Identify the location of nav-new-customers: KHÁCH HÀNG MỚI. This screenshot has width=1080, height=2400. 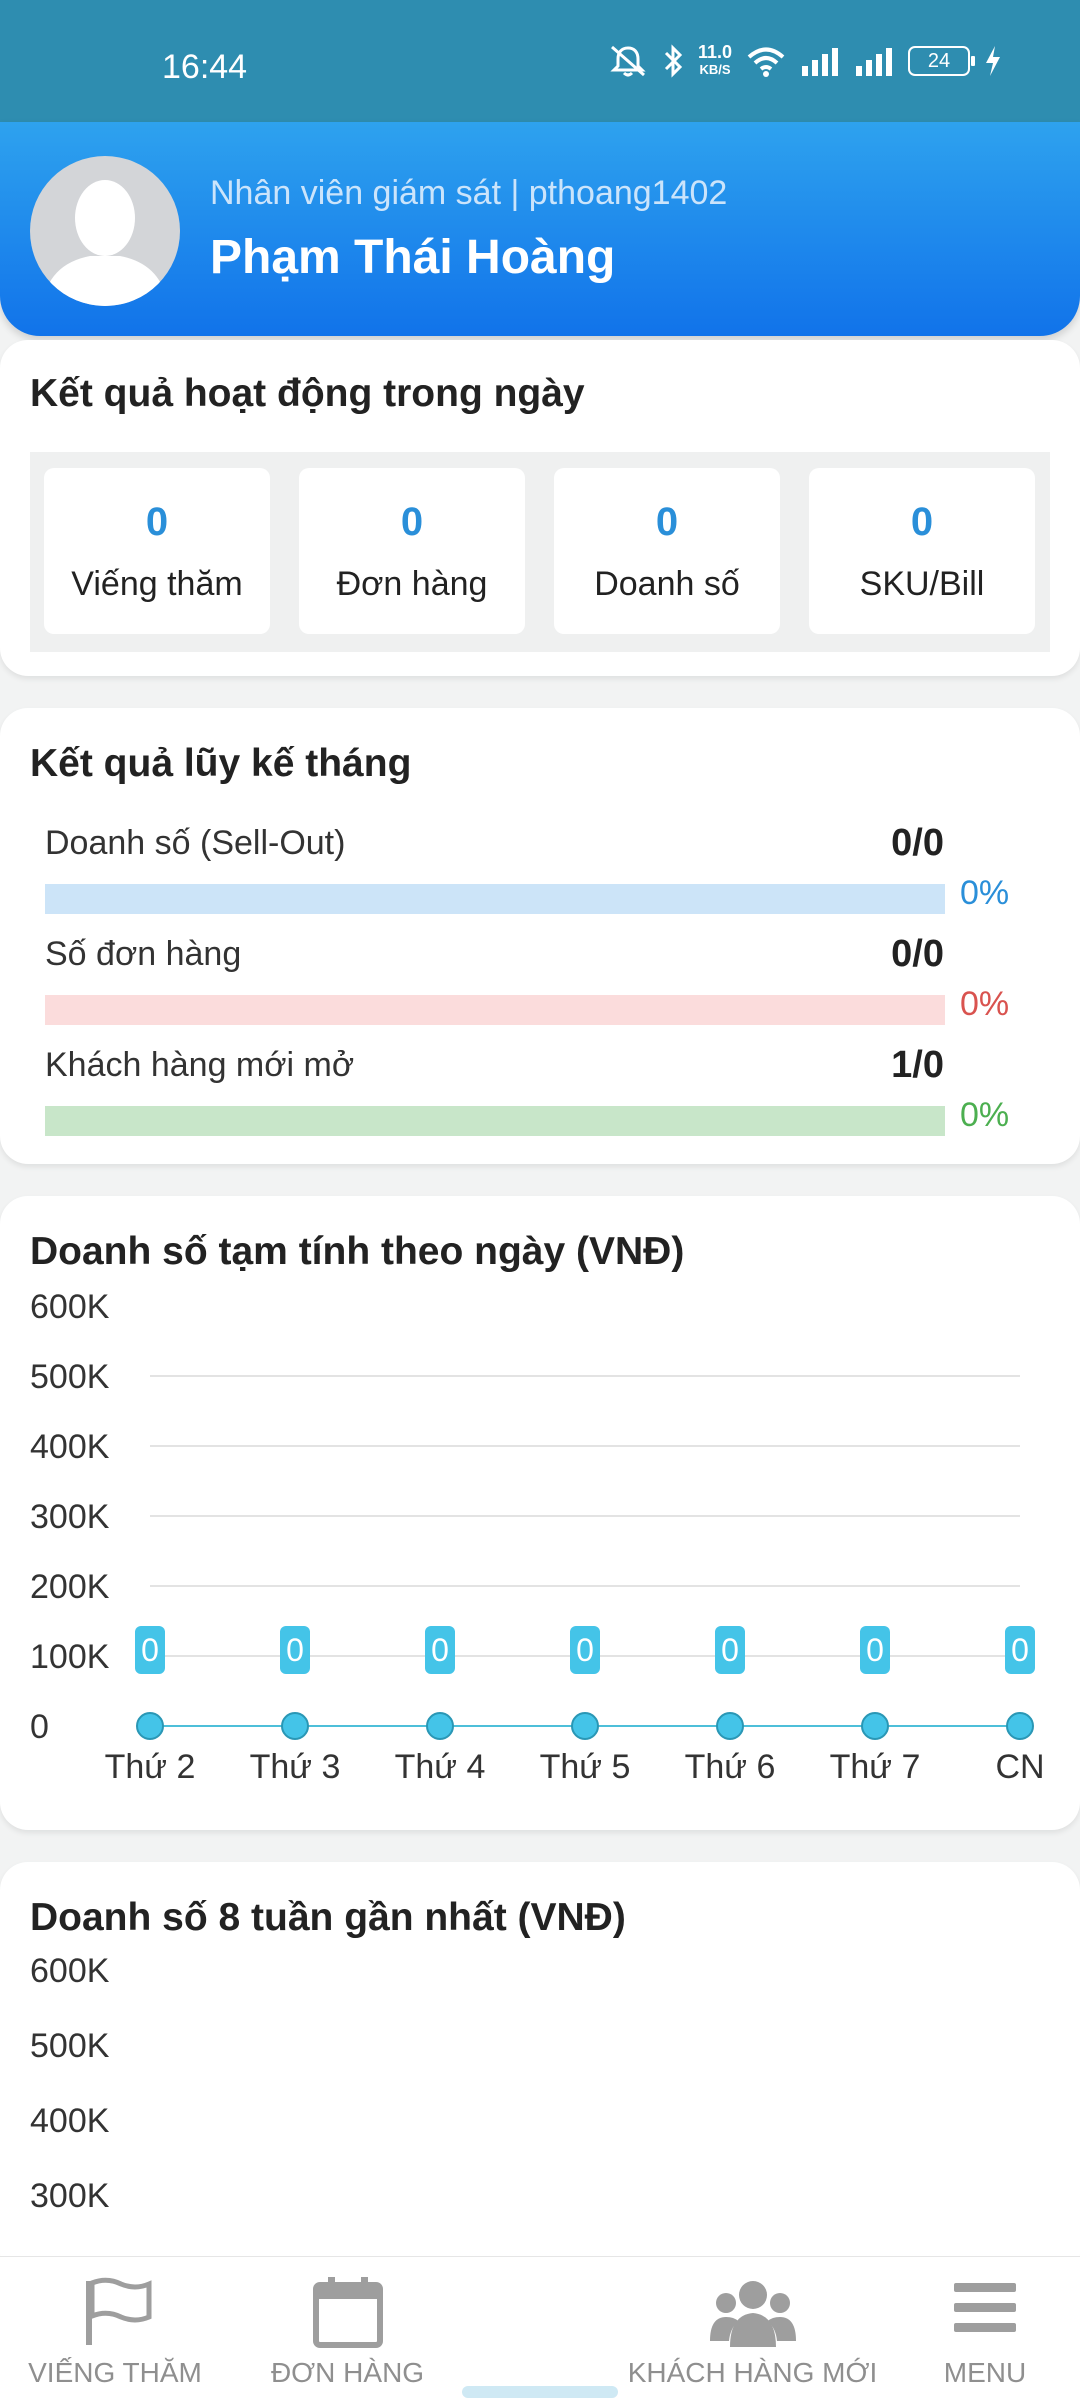
(752, 2328).